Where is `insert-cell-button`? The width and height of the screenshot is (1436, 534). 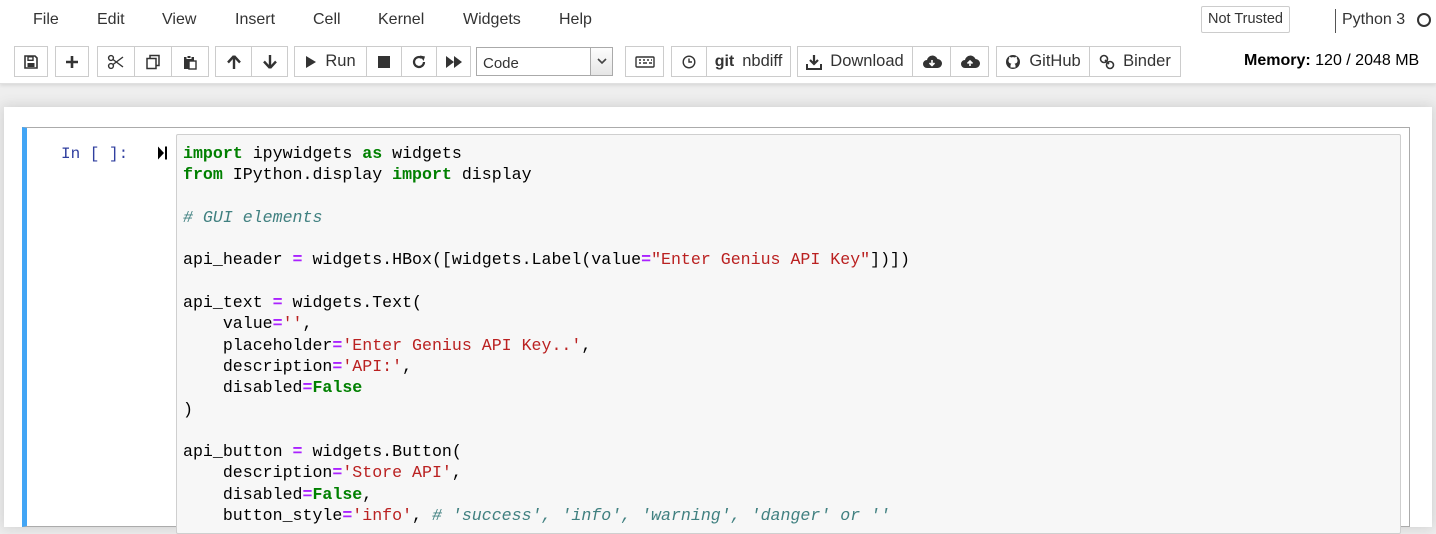
insert-cell-button is located at coordinates (72, 61).